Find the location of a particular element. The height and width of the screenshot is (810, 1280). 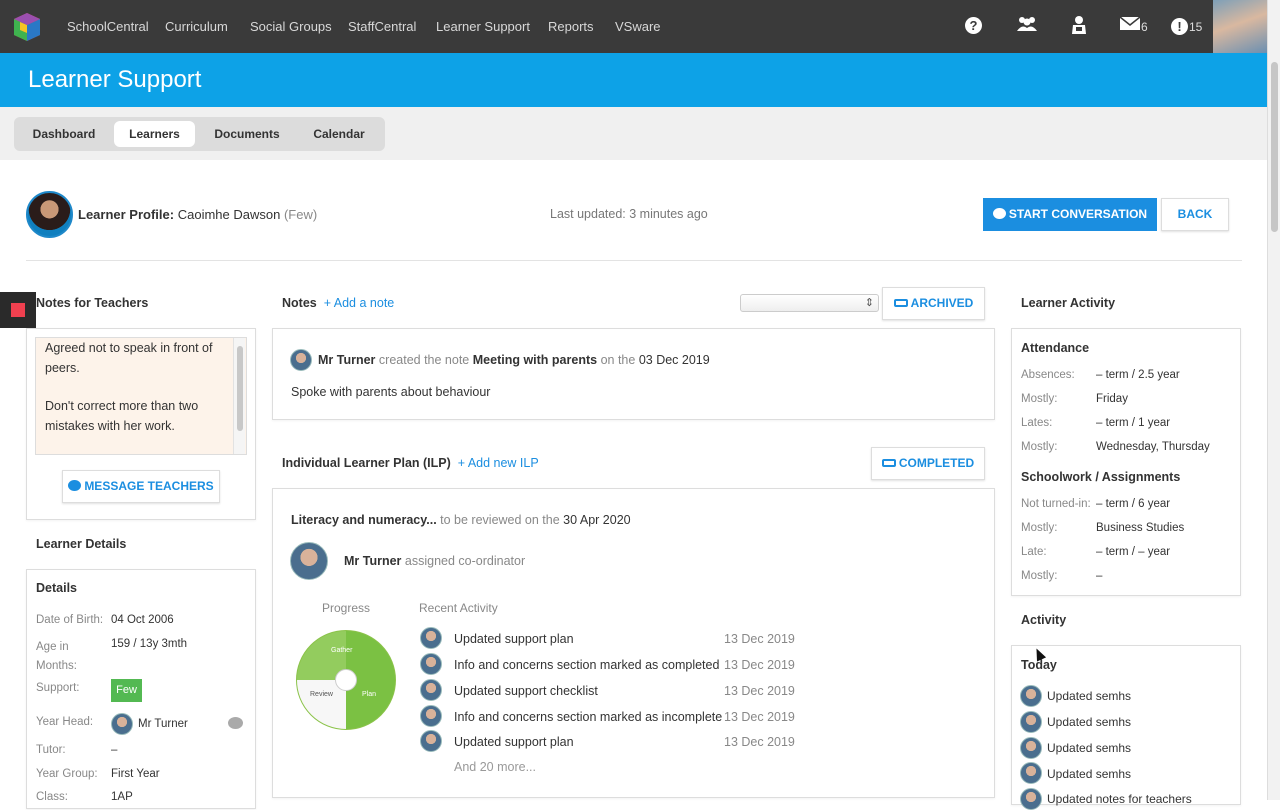

divider is located at coordinates (634, 260).